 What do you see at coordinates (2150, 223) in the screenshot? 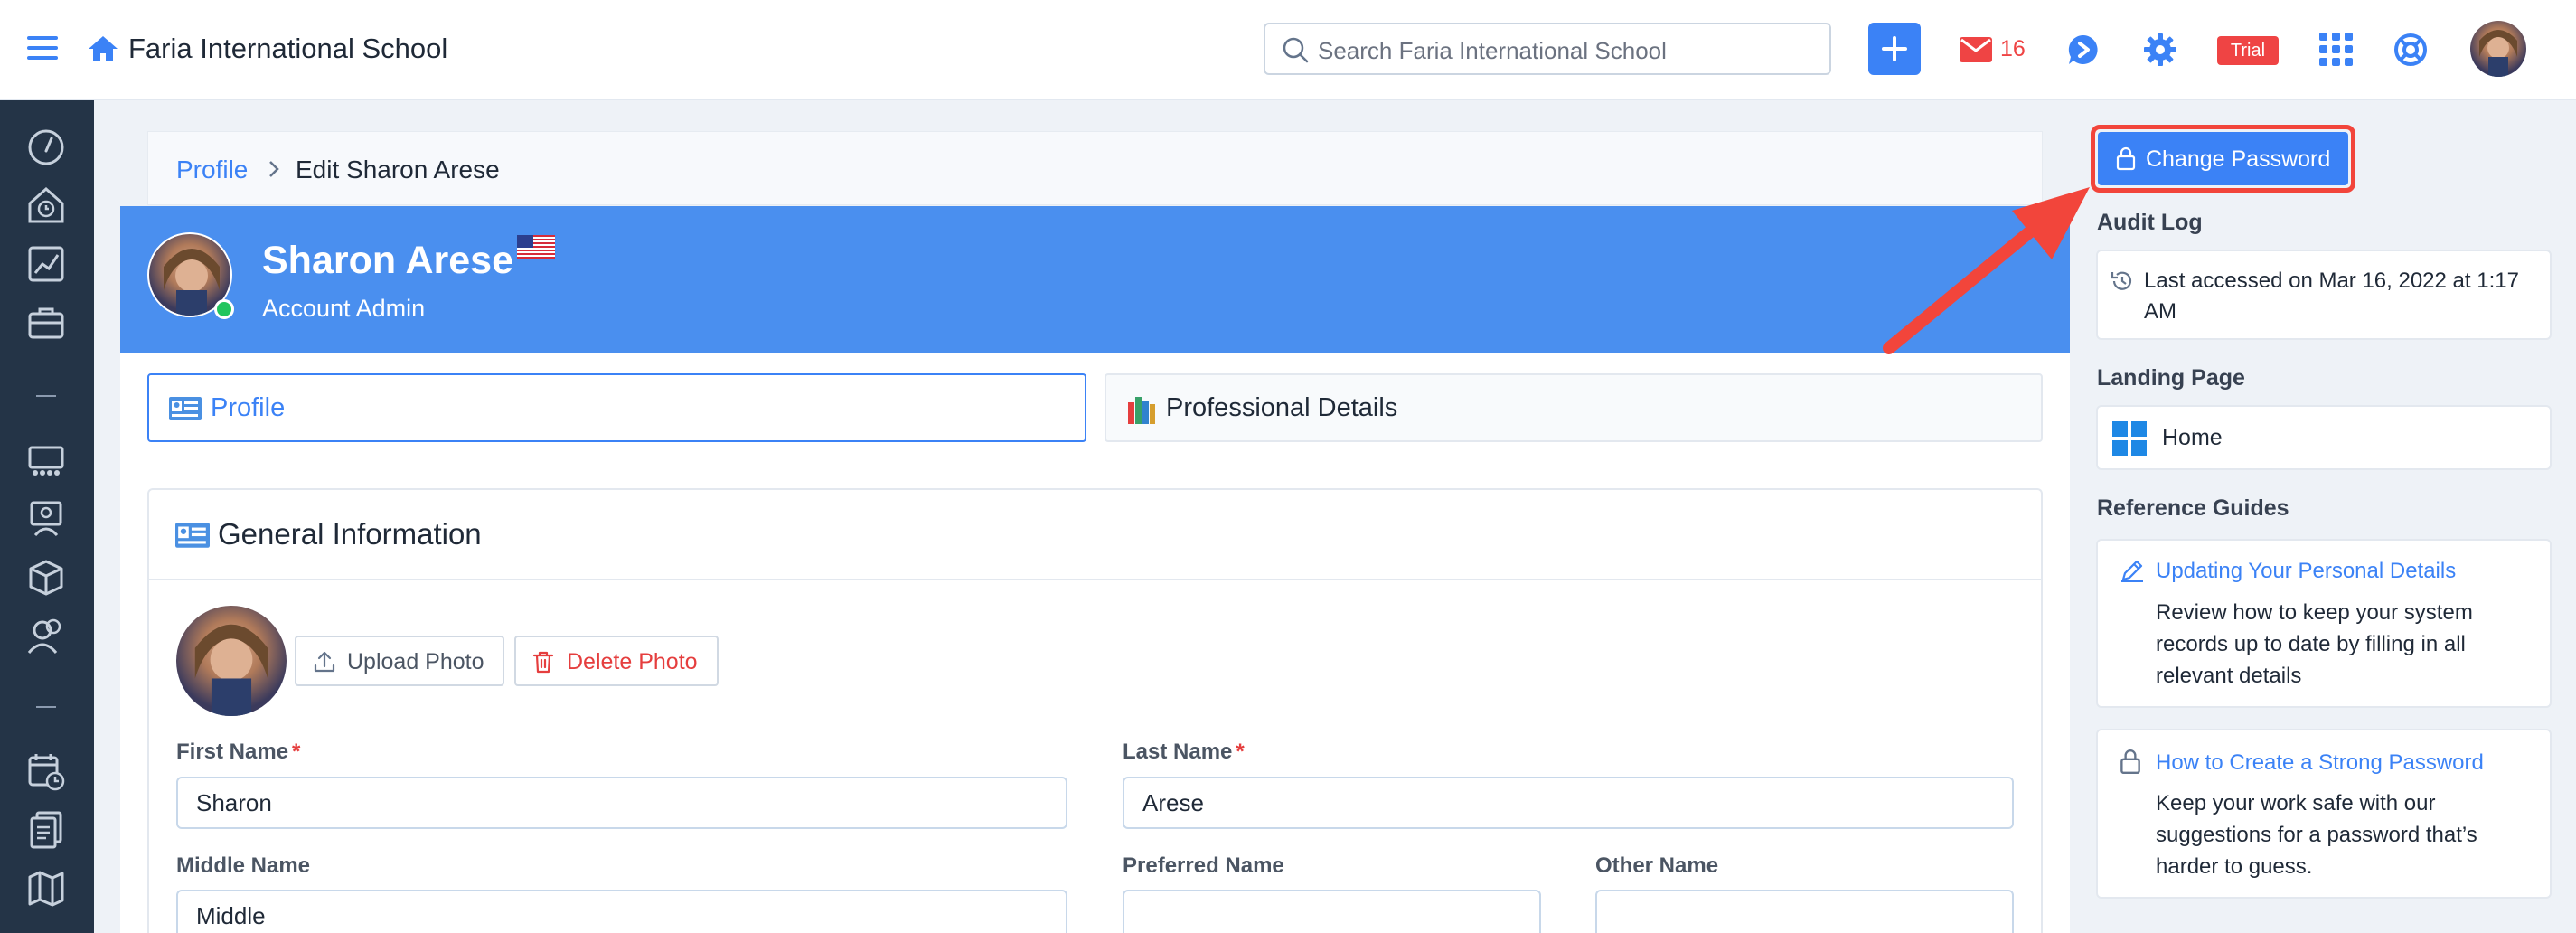
I see `audit-log-title: Audit Log` at bounding box center [2150, 223].